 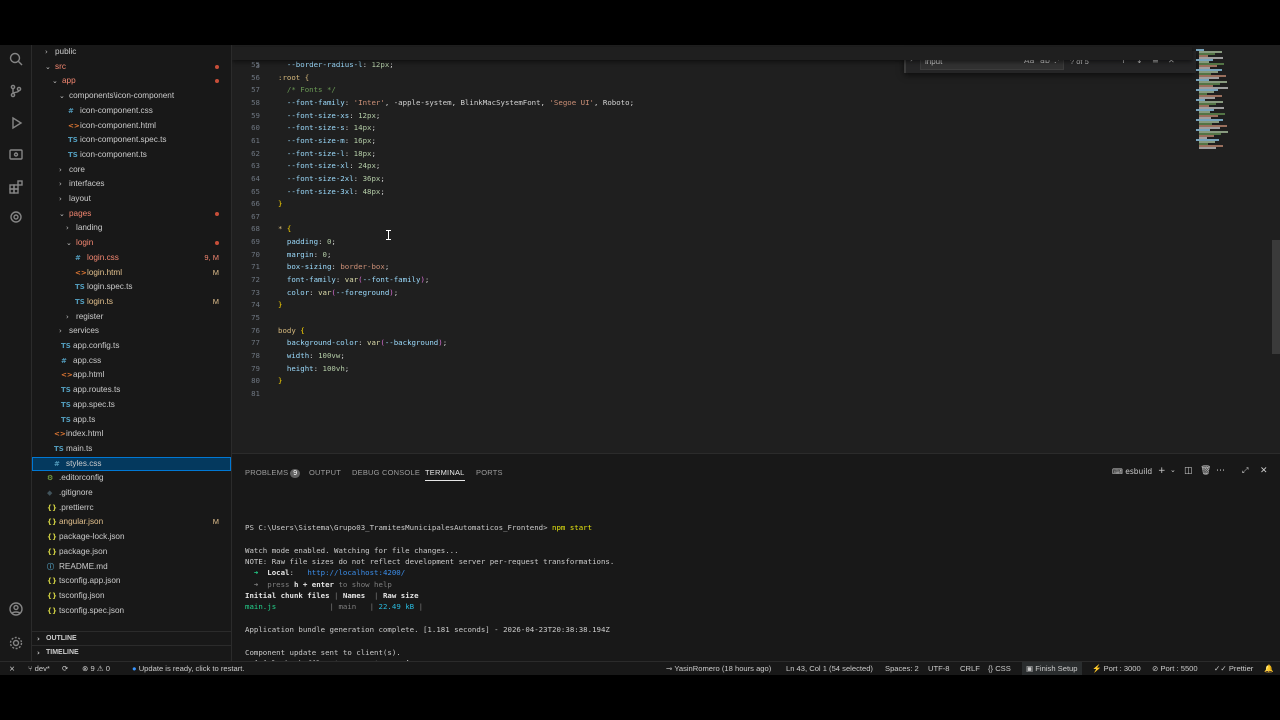 I want to click on file-item: TS app.ts, so click(x=131, y=420).